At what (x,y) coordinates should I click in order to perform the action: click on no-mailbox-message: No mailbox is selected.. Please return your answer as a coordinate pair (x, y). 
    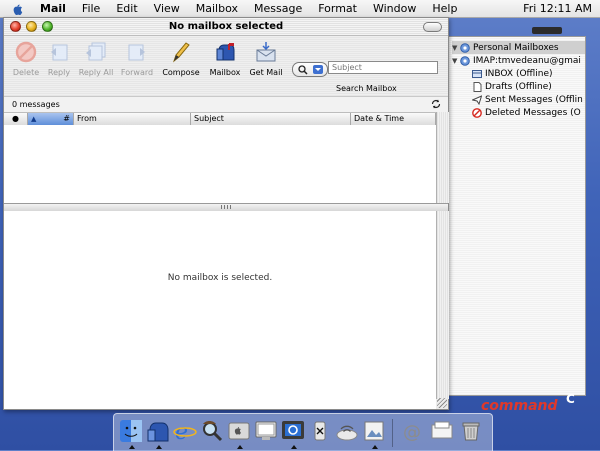
    Looking at the image, I should click on (220, 278).